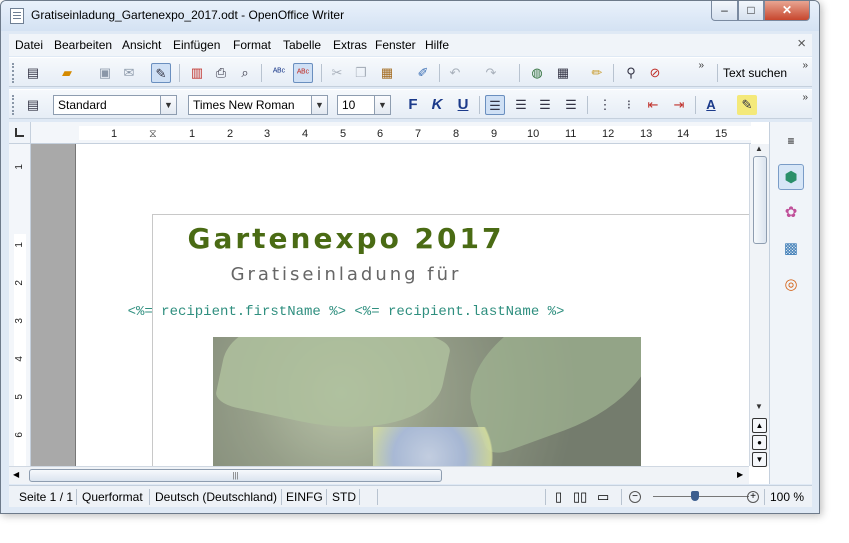  Describe the element at coordinates (427, 401) in the screenshot. I see `hydrangea-photo` at that location.